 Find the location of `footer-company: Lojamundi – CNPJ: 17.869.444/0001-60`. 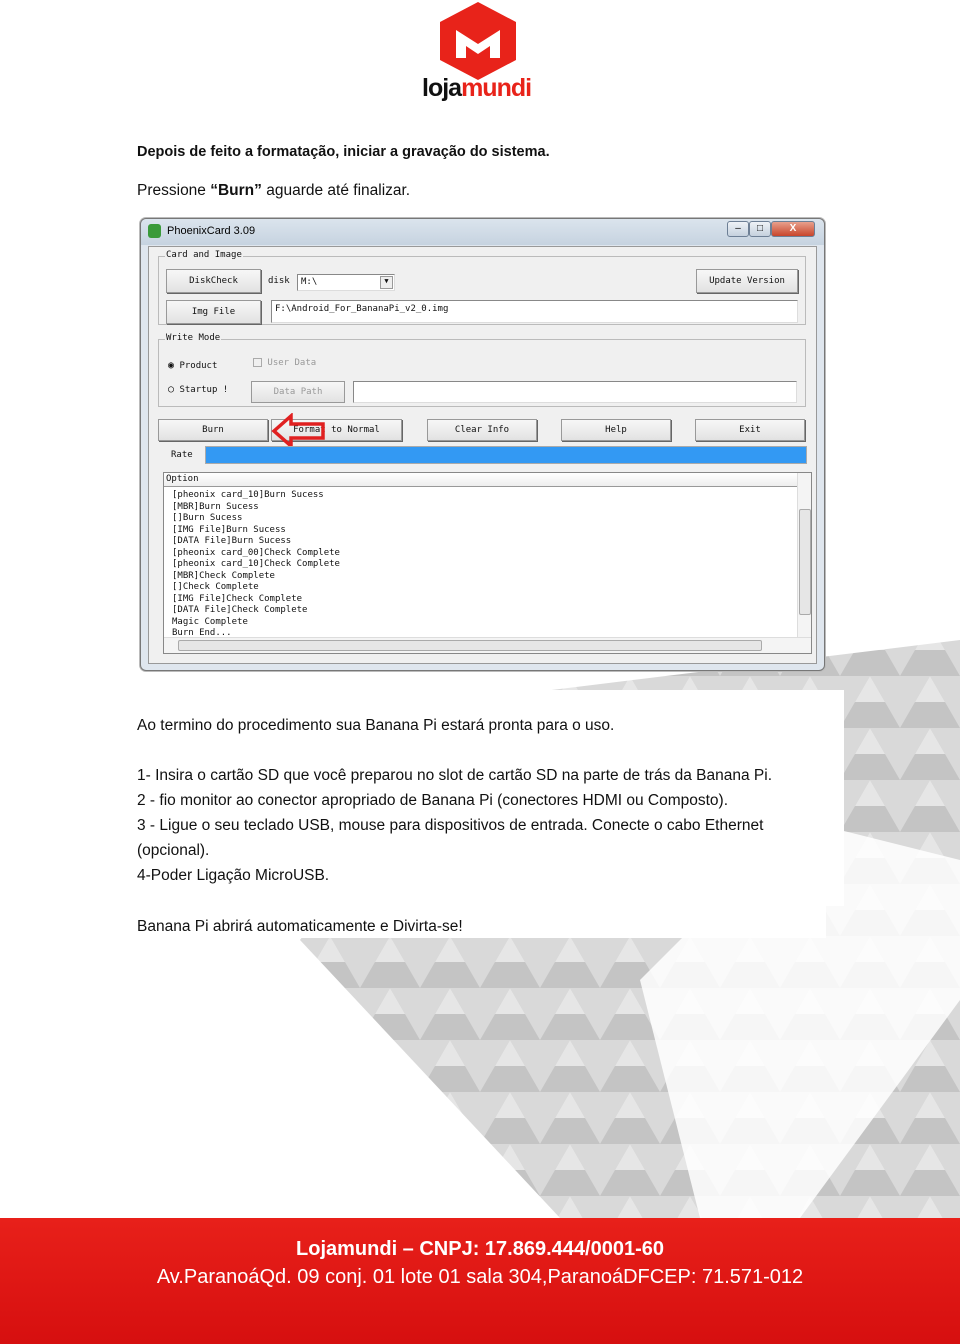

footer-company: Lojamundi – CNPJ: 17.869.444/0001-60 is located at coordinates (480, 1249).